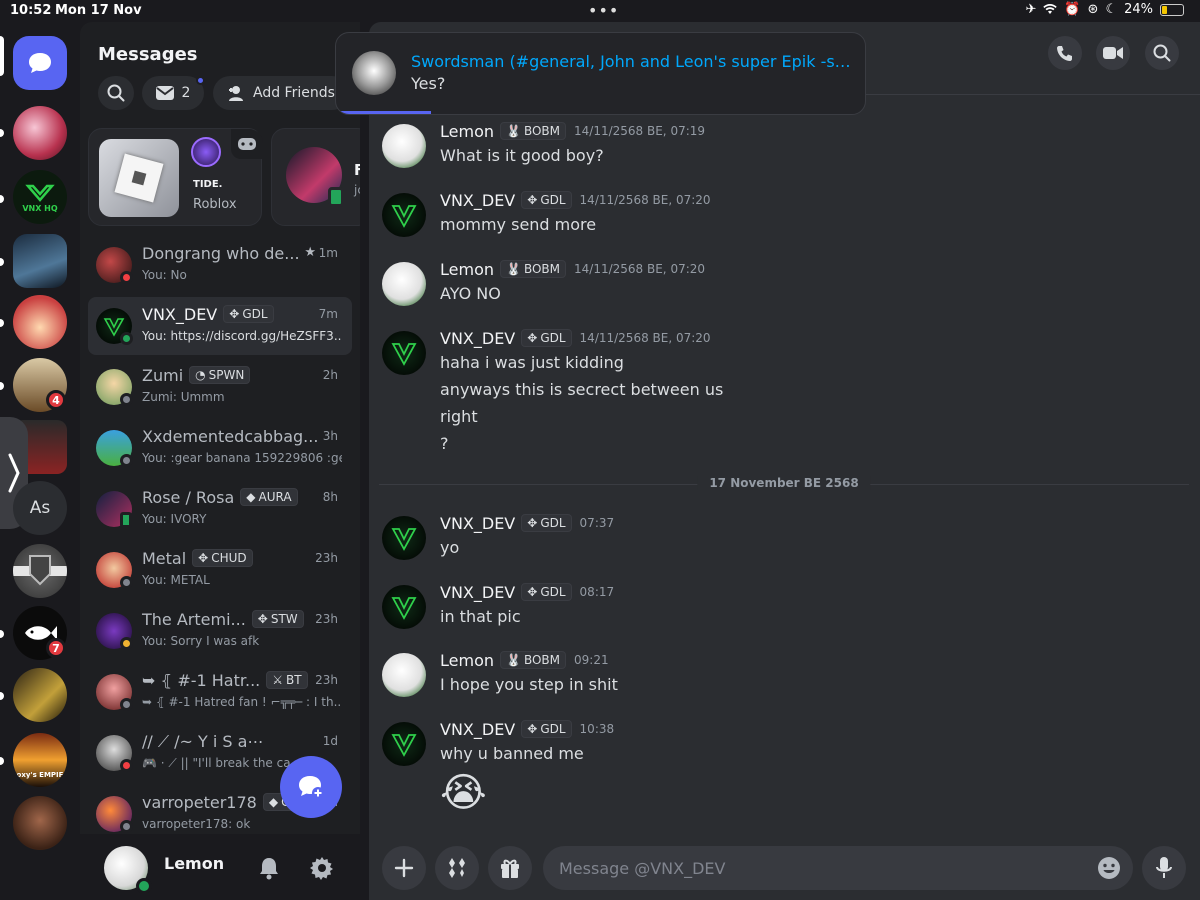 This screenshot has height=900, width=1200. Describe the element at coordinates (322, 868) in the screenshot. I see `gear-icon` at that location.